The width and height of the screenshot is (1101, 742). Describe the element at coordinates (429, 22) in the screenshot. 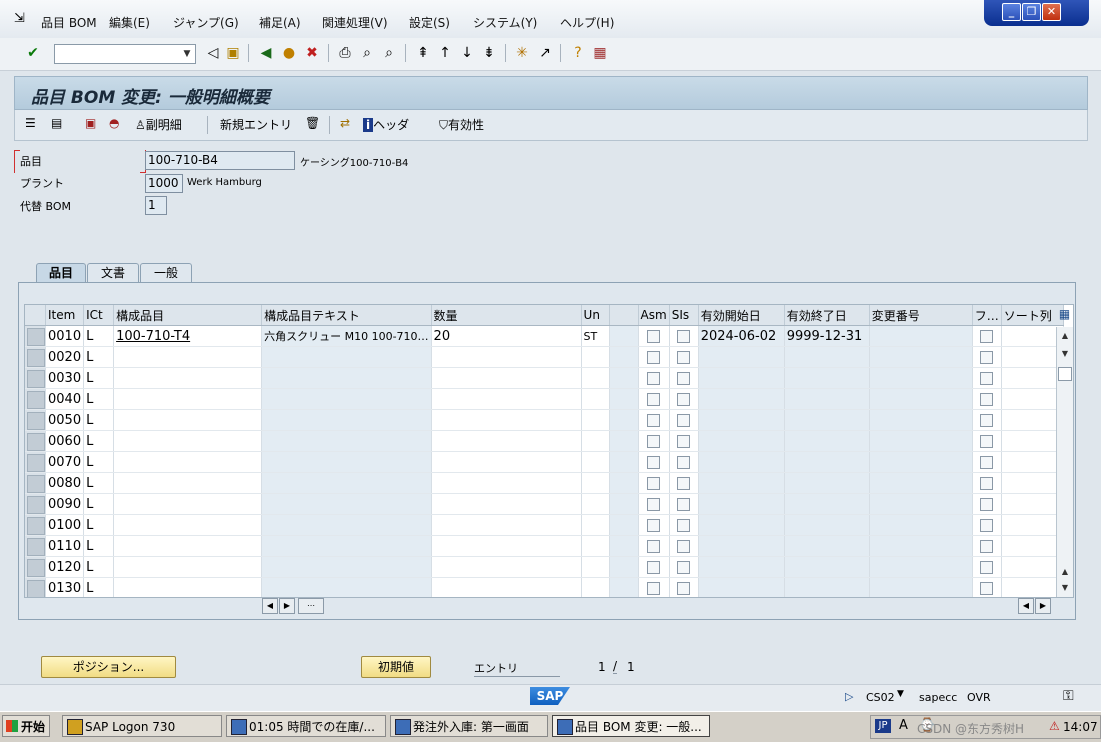

I see `menu-settings: 設定(S)` at that location.